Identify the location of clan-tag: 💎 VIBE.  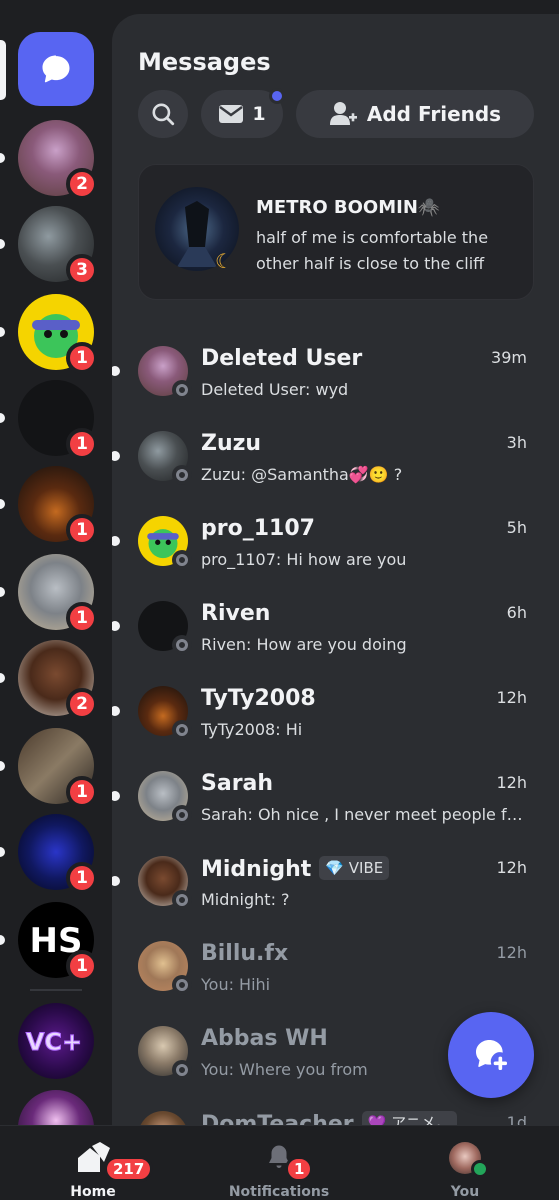
(354, 868).